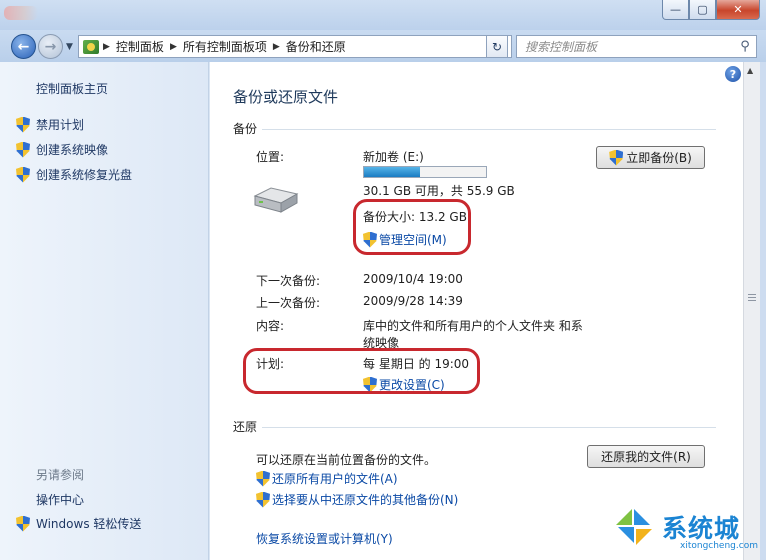 Image resolution: width=766 pixels, height=560 pixels. I want to click on restore-description: 可以还原在当前位置备份的文件。, so click(346, 460).